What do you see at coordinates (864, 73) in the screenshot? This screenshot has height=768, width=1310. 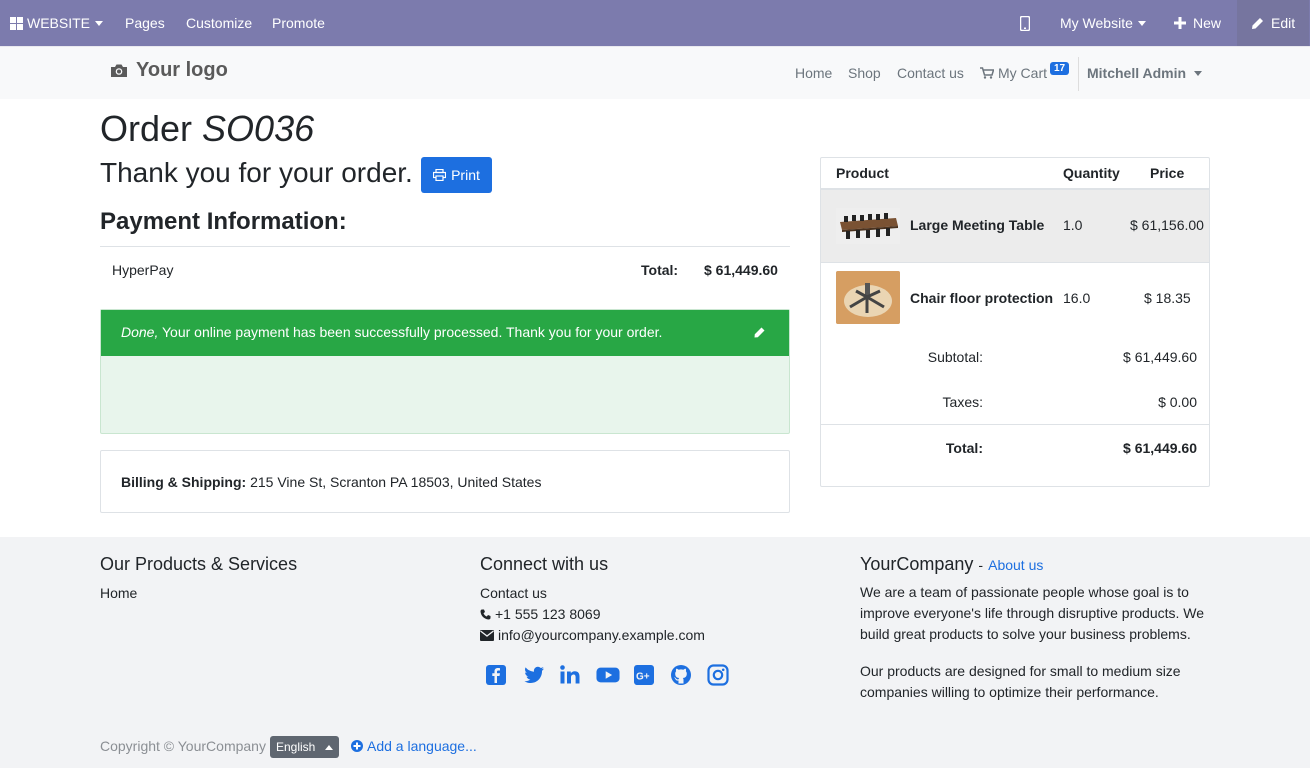 I see `nav-shop: Shop` at bounding box center [864, 73].